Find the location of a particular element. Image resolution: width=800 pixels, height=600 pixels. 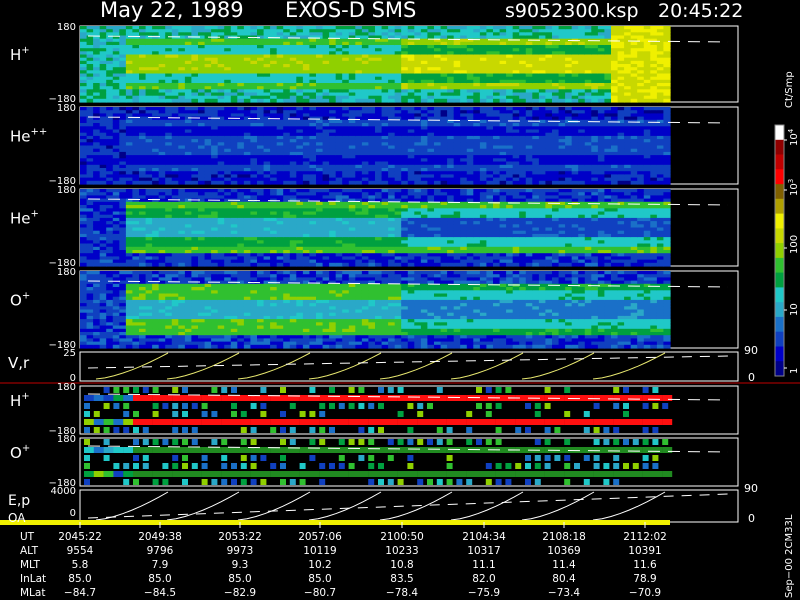

panel-0-ymax: 180 is located at coordinates (66, 27).